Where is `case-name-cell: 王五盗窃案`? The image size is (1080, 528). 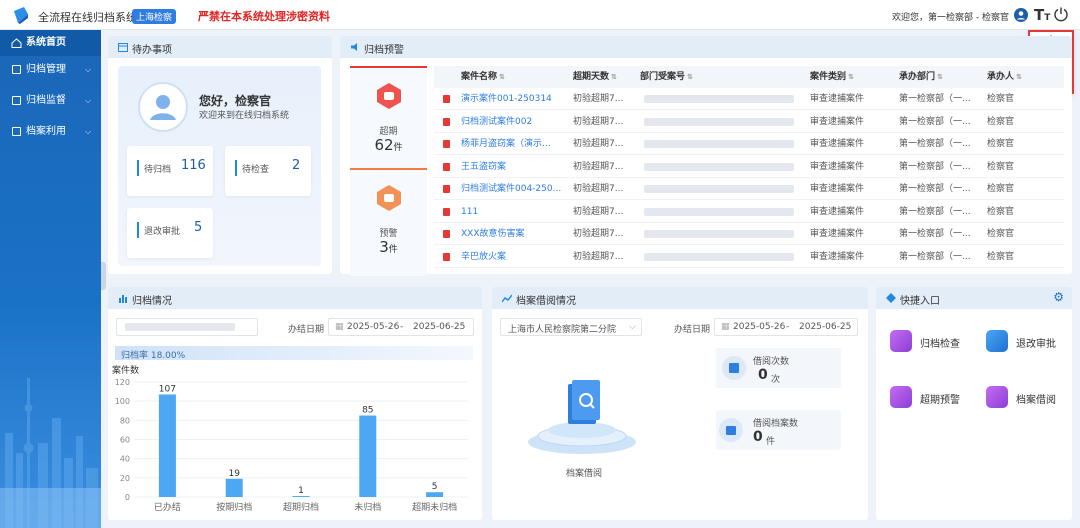 case-name-cell: 王五盗窃案 is located at coordinates (511, 167).